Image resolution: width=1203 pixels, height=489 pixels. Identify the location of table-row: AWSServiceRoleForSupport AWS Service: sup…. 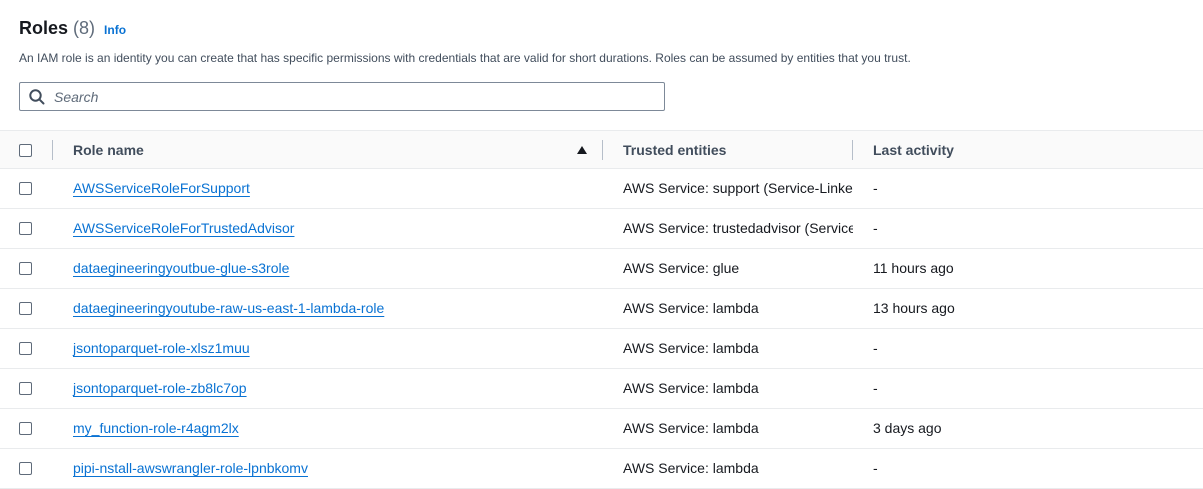
(601, 189).